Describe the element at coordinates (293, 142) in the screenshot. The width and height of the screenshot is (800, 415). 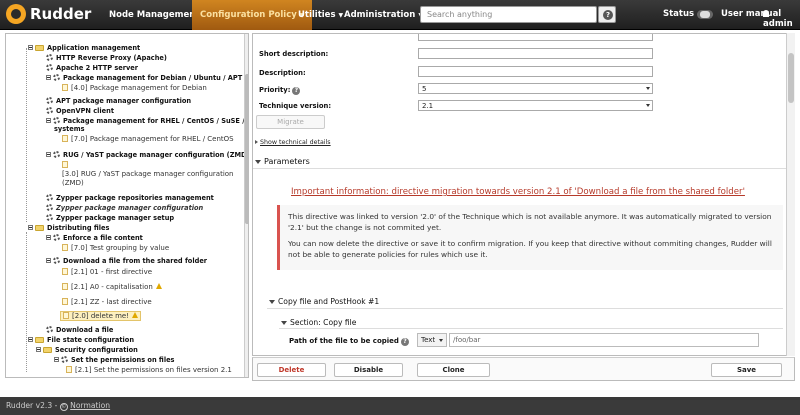
I see `show-technical-details-link: Show technical details` at that location.